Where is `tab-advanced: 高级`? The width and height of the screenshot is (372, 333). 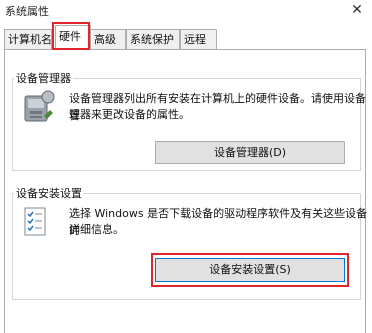 tab-advanced: 高级 is located at coordinates (108, 39).